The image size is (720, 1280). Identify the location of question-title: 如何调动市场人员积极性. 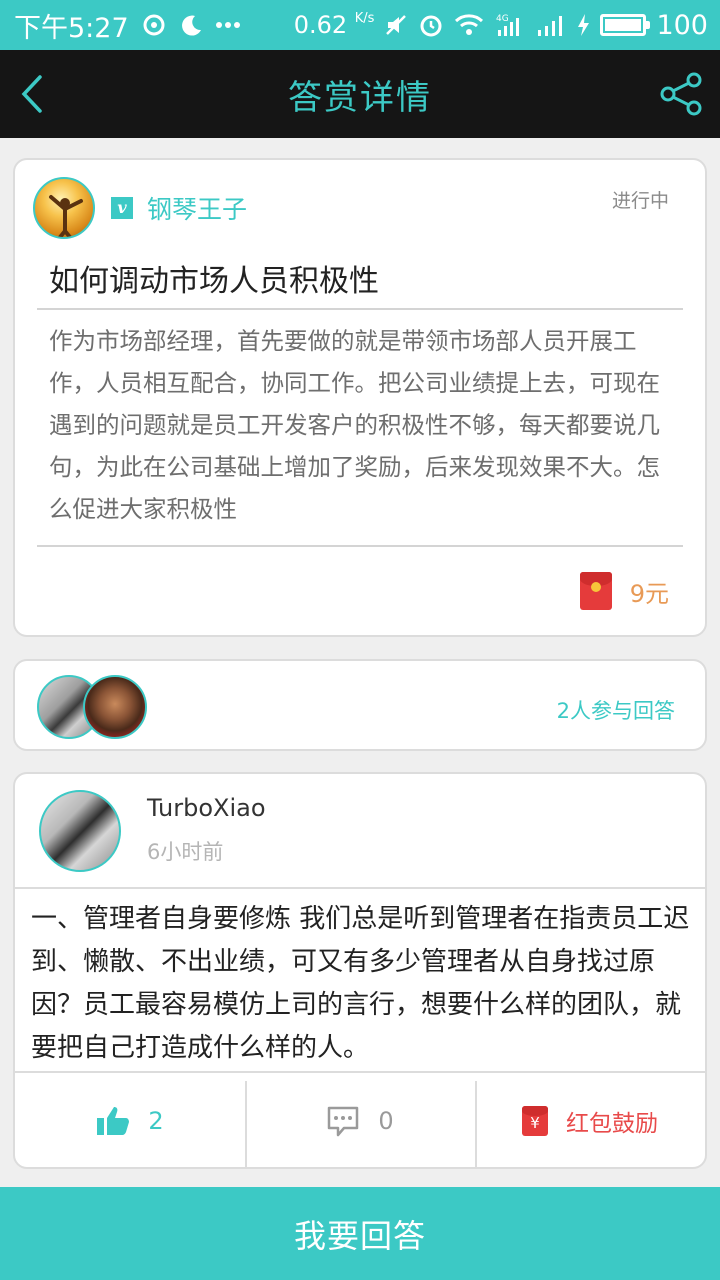
(214, 281).